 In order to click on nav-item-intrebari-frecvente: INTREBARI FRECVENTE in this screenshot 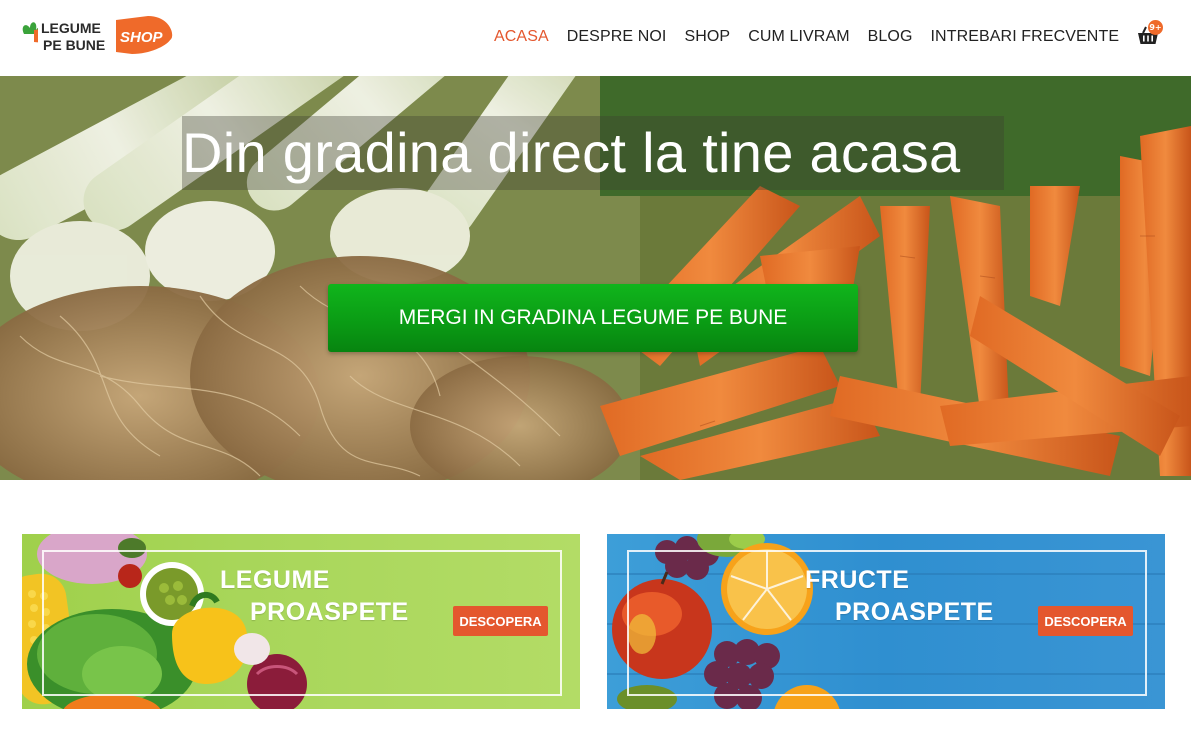, I will do `click(1025, 37)`.